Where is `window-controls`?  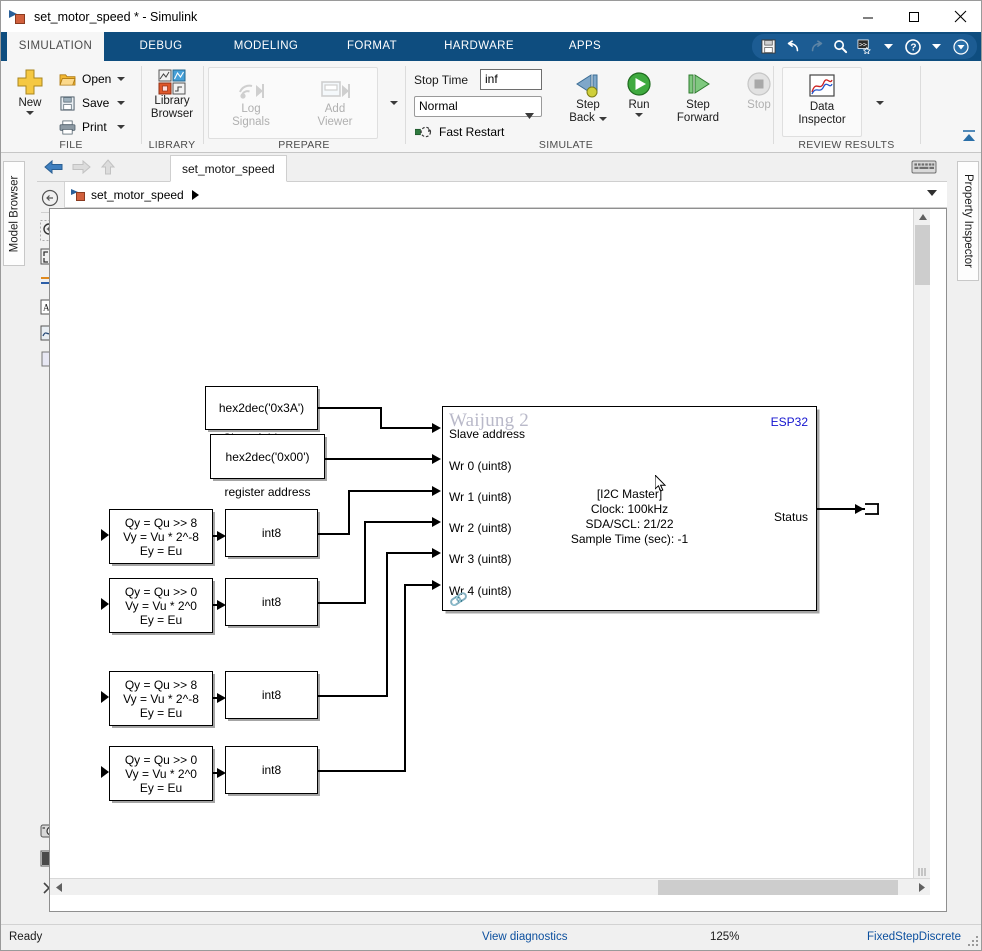 window-controls is located at coordinates (913, 16).